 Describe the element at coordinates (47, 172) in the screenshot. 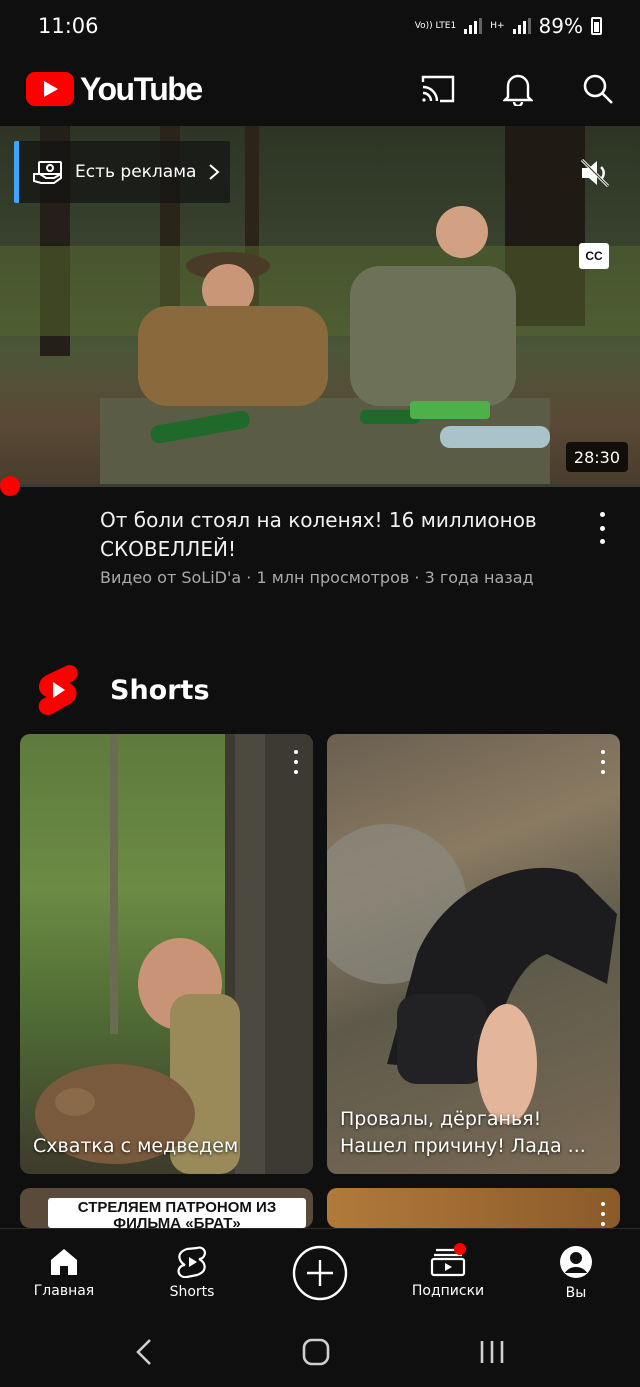

I see `ad-money-icon` at that location.